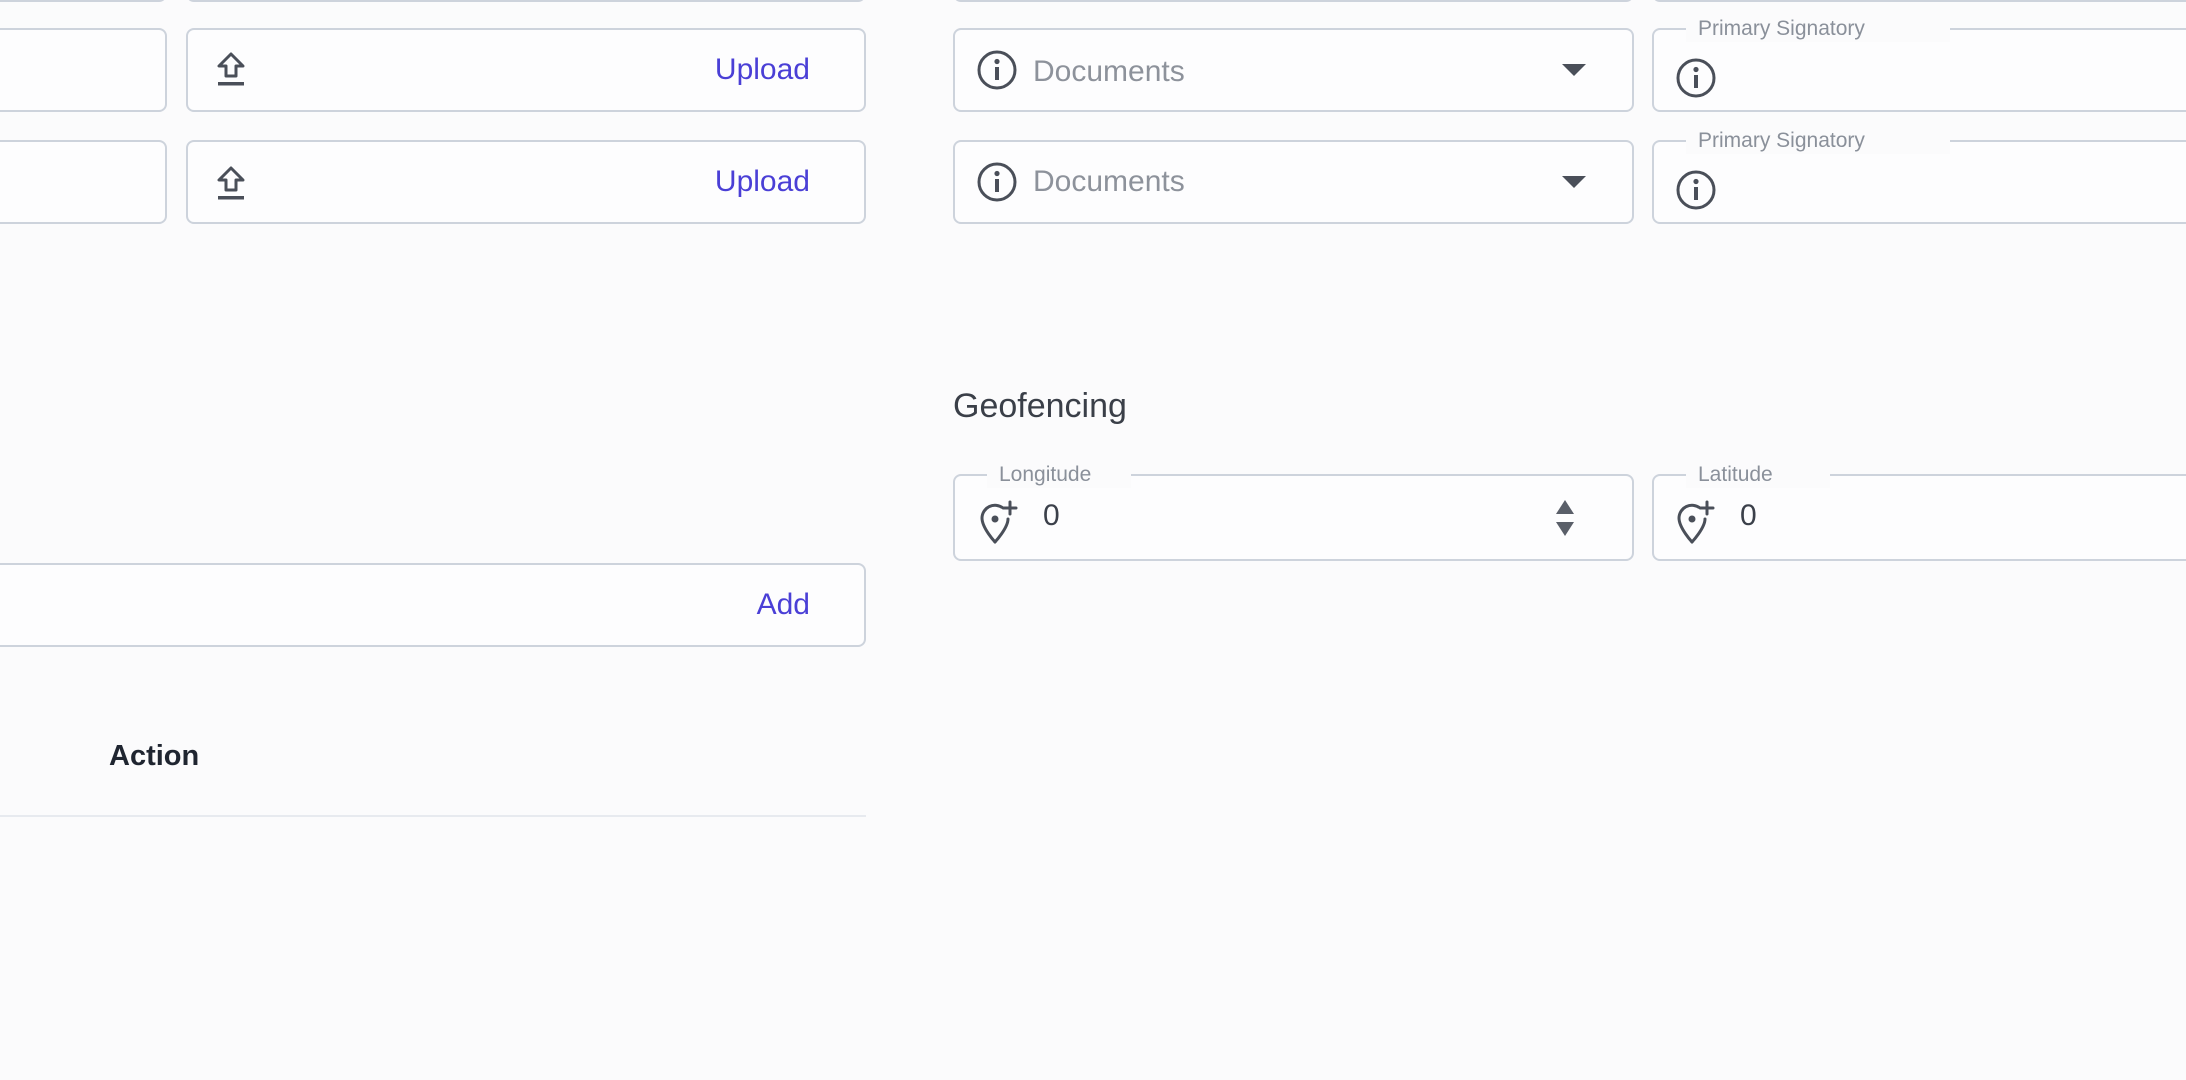 This screenshot has width=2186, height=1080. What do you see at coordinates (433, 605) in the screenshot?
I see `add-item-field: Add` at bounding box center [433, 605].